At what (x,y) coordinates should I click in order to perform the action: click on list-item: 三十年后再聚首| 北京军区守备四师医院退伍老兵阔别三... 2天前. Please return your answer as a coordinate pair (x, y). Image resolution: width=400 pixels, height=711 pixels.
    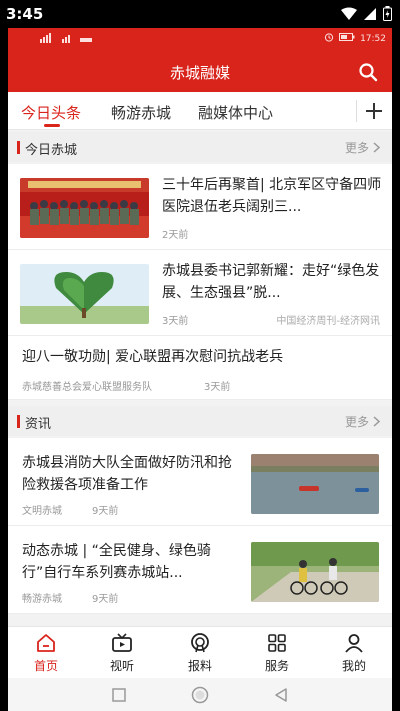
    Looking at the image, I should click on (200, 207).